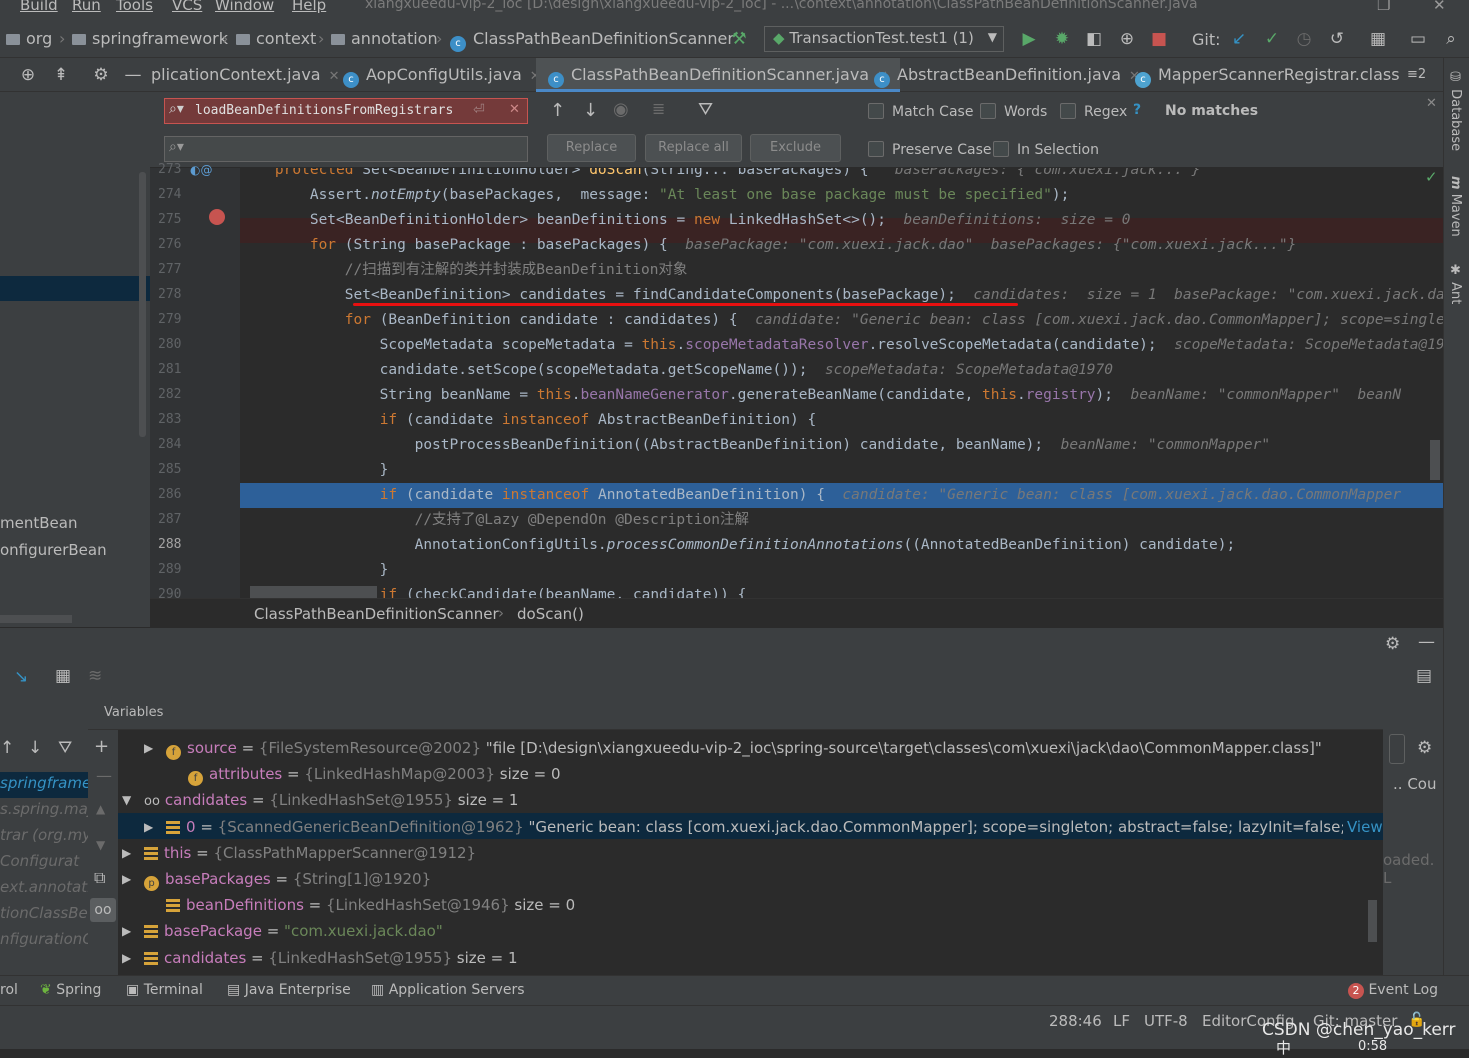 This screenshot has width=1469, height=1058. I want to click on breadcrumb-annotation: annotation, so click(384, 38).